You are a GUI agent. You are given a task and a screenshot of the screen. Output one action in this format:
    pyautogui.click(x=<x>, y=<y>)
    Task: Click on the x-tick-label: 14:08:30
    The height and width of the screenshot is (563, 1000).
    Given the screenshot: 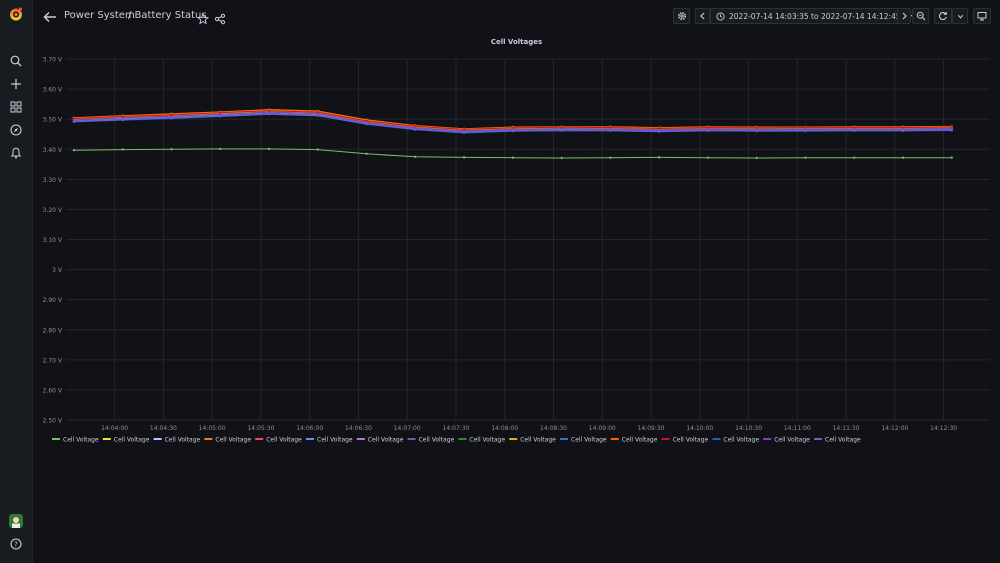 What is the action you would take?
    pyautogui.click(x=553, y=428)
    